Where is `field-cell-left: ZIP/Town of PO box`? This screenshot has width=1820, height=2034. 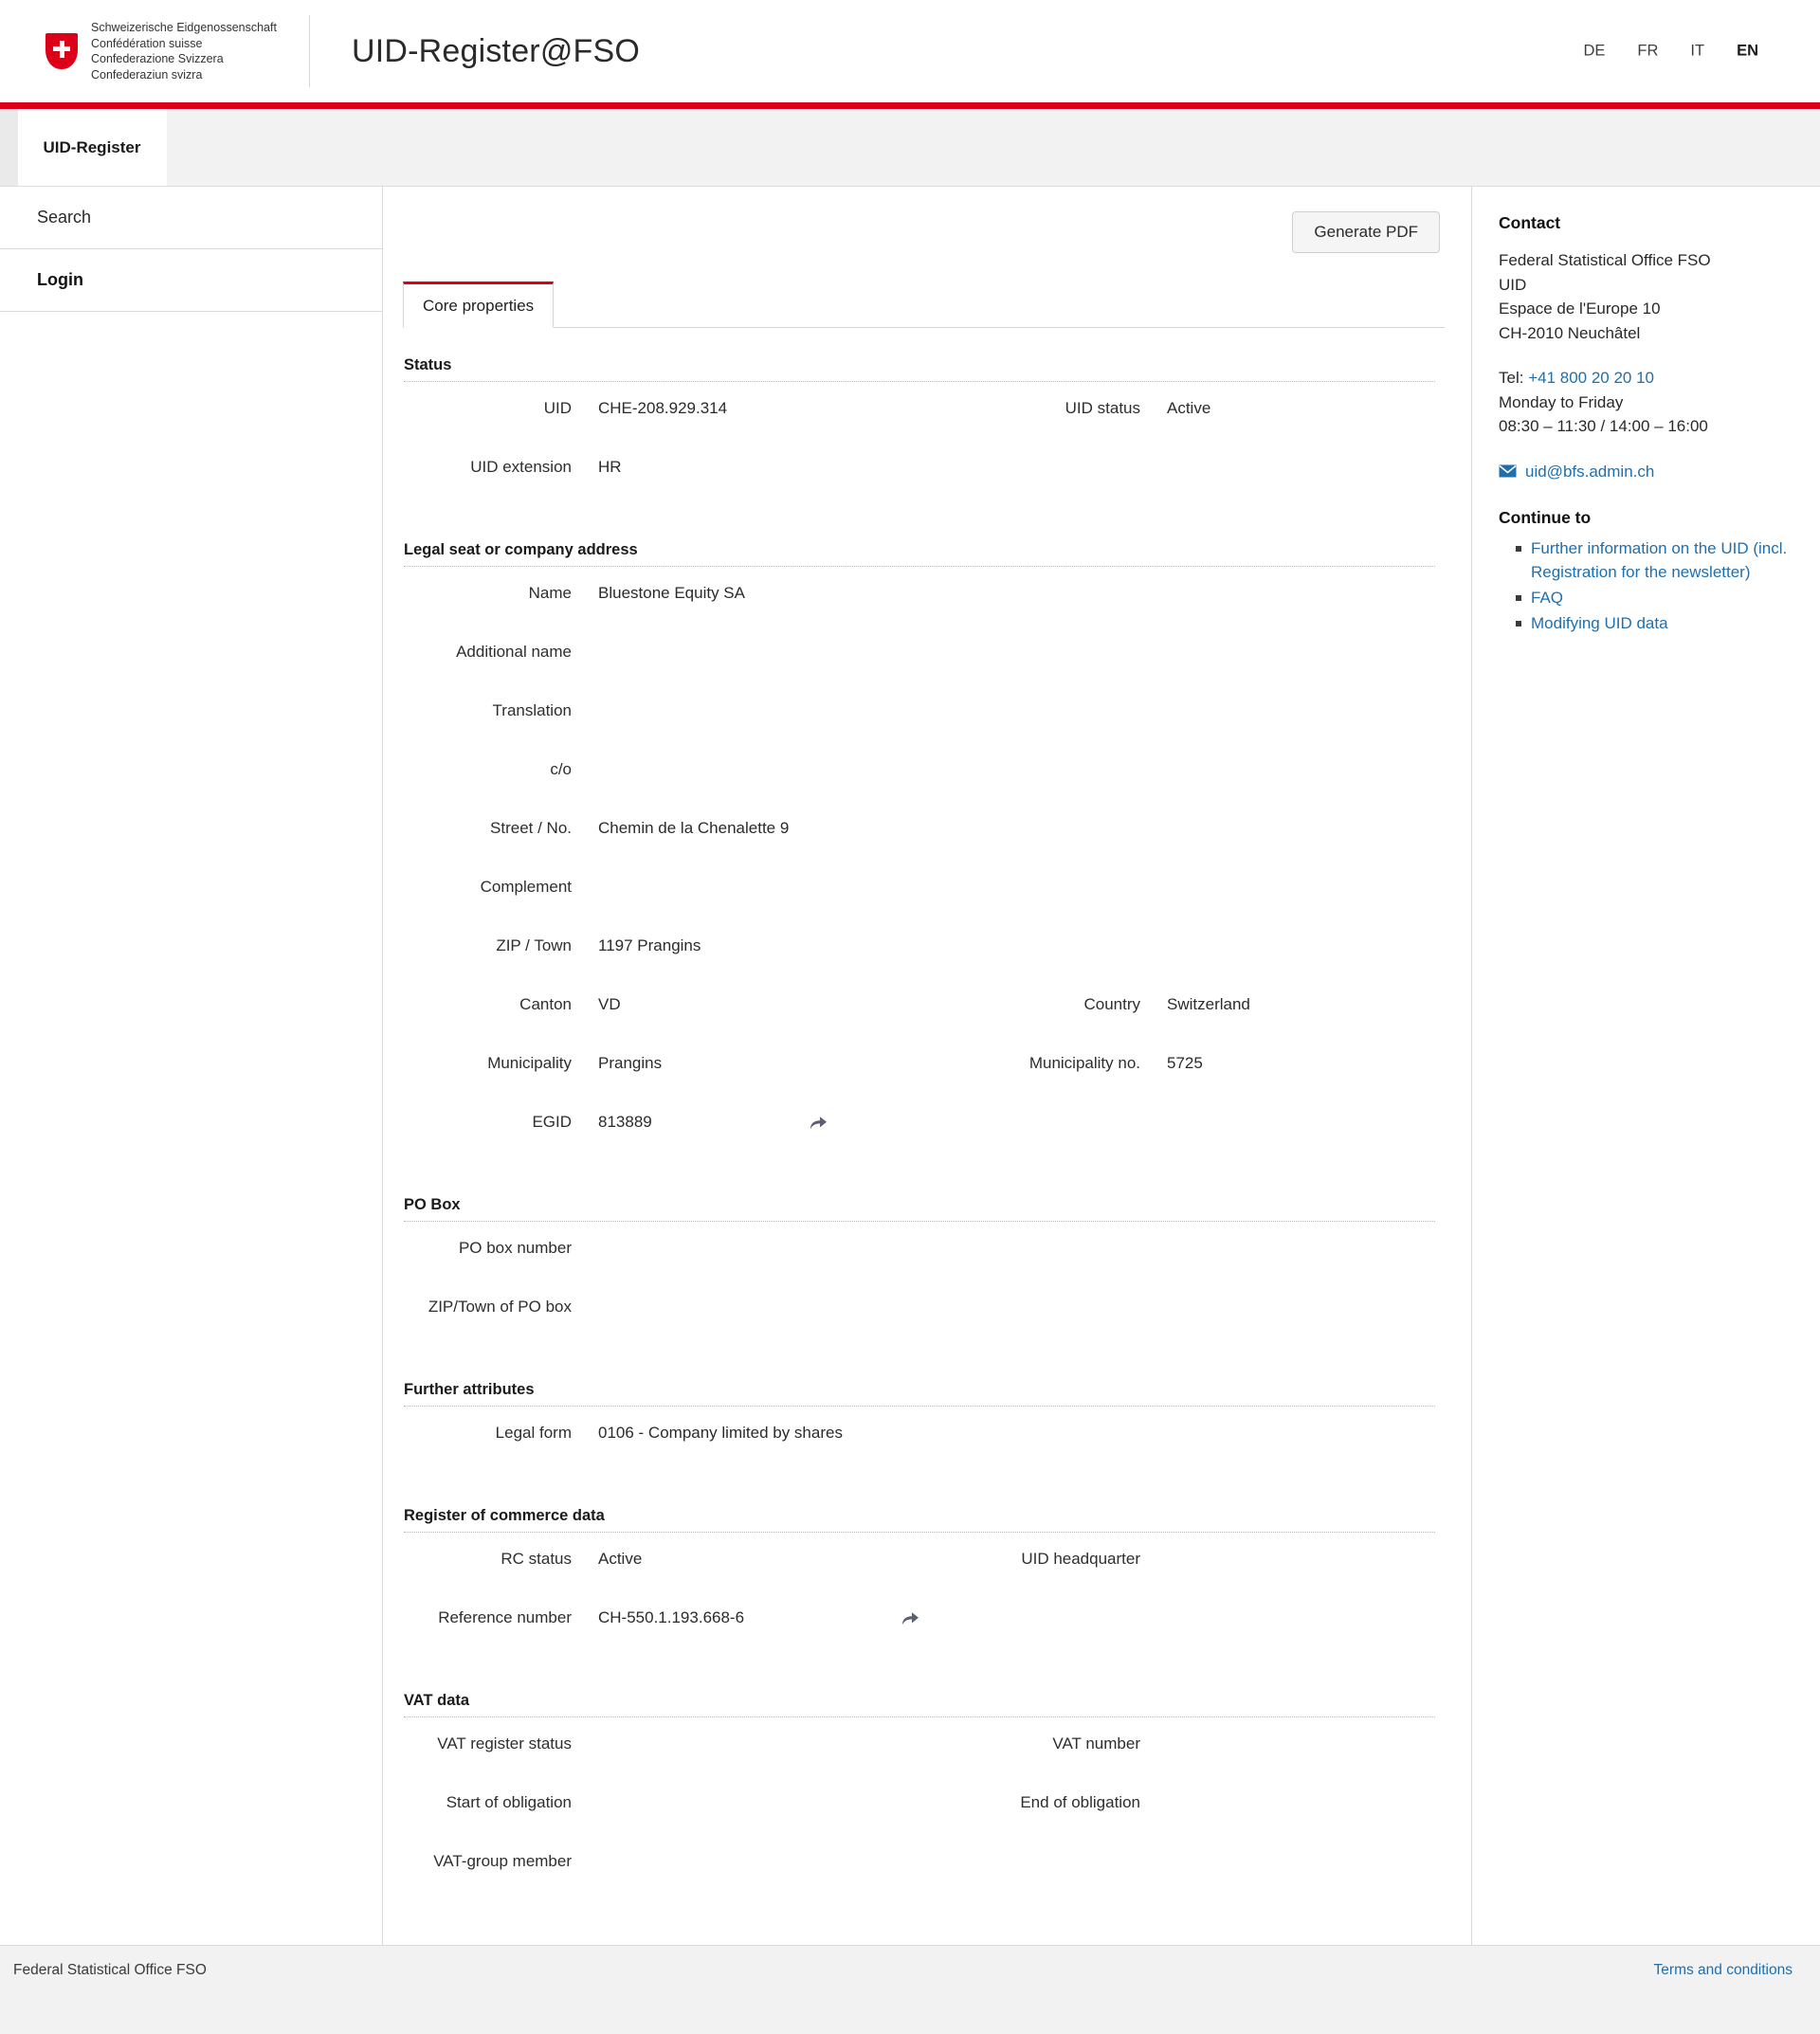
field-cell-left: ZIP/Town of PO box is located at coordinates (687, 1306).